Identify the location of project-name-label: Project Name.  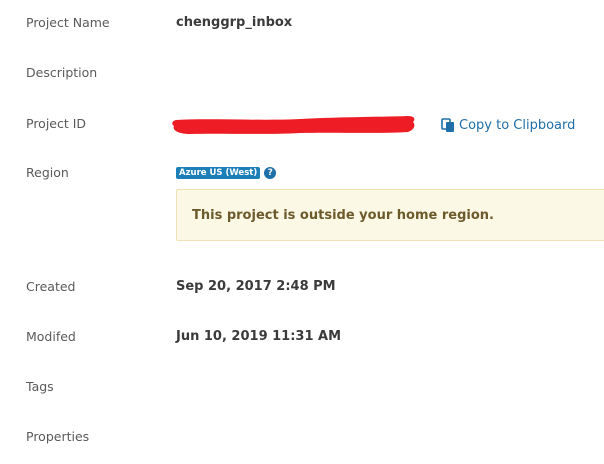
(68, 22).